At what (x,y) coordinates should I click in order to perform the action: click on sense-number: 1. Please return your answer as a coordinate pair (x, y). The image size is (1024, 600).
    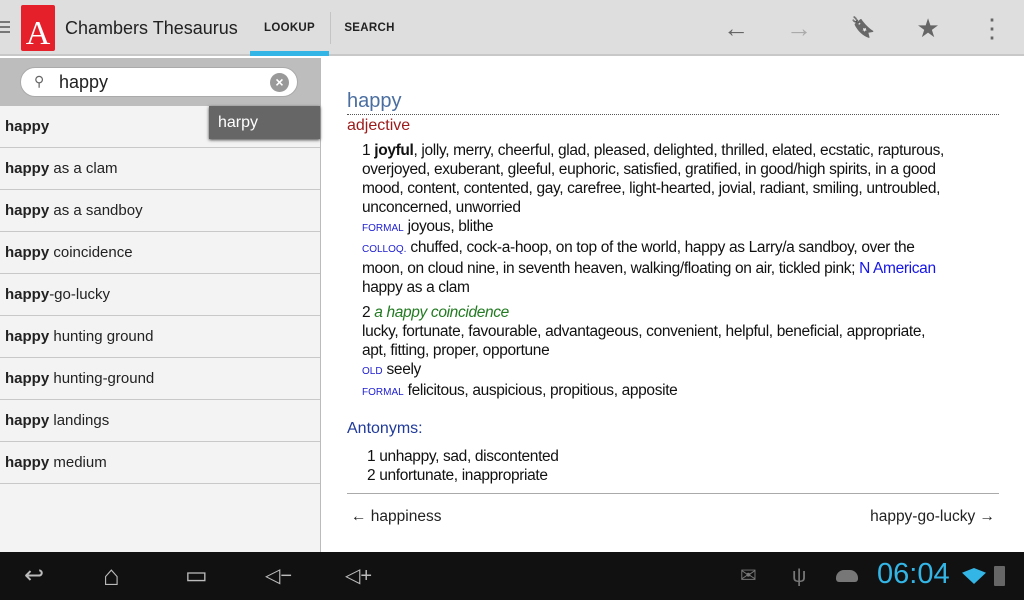
    Looking at the image, I should click on (366, 150).